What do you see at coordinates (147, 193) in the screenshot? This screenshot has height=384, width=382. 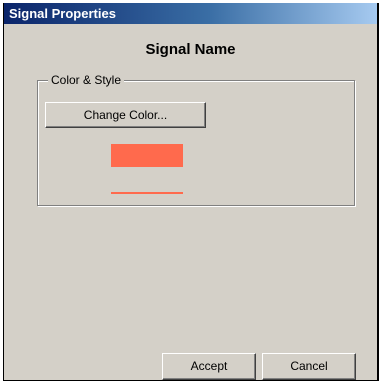 I see `line-style-sample` at bounding box center [147, 193].